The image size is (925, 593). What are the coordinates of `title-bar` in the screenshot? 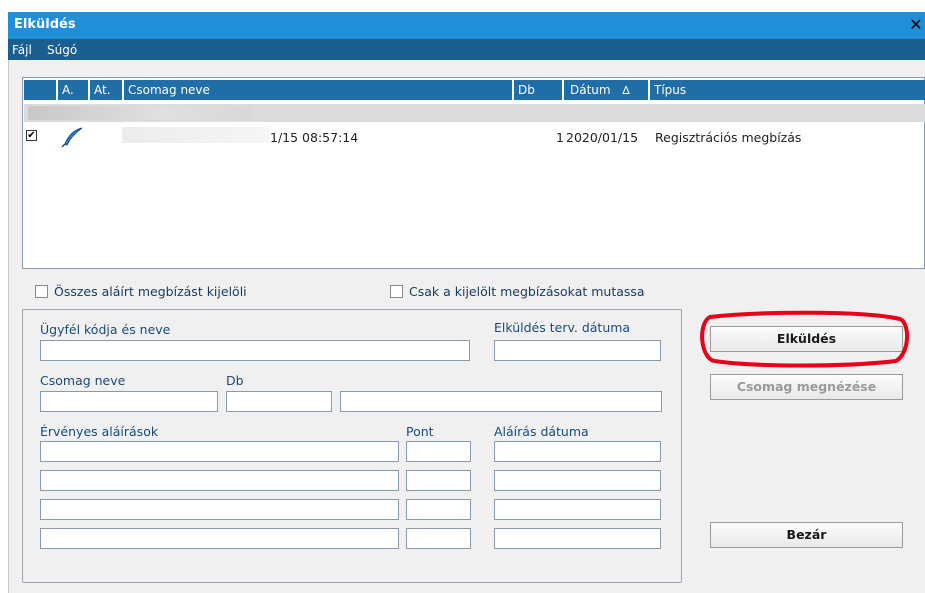 It's located at (466, 25).